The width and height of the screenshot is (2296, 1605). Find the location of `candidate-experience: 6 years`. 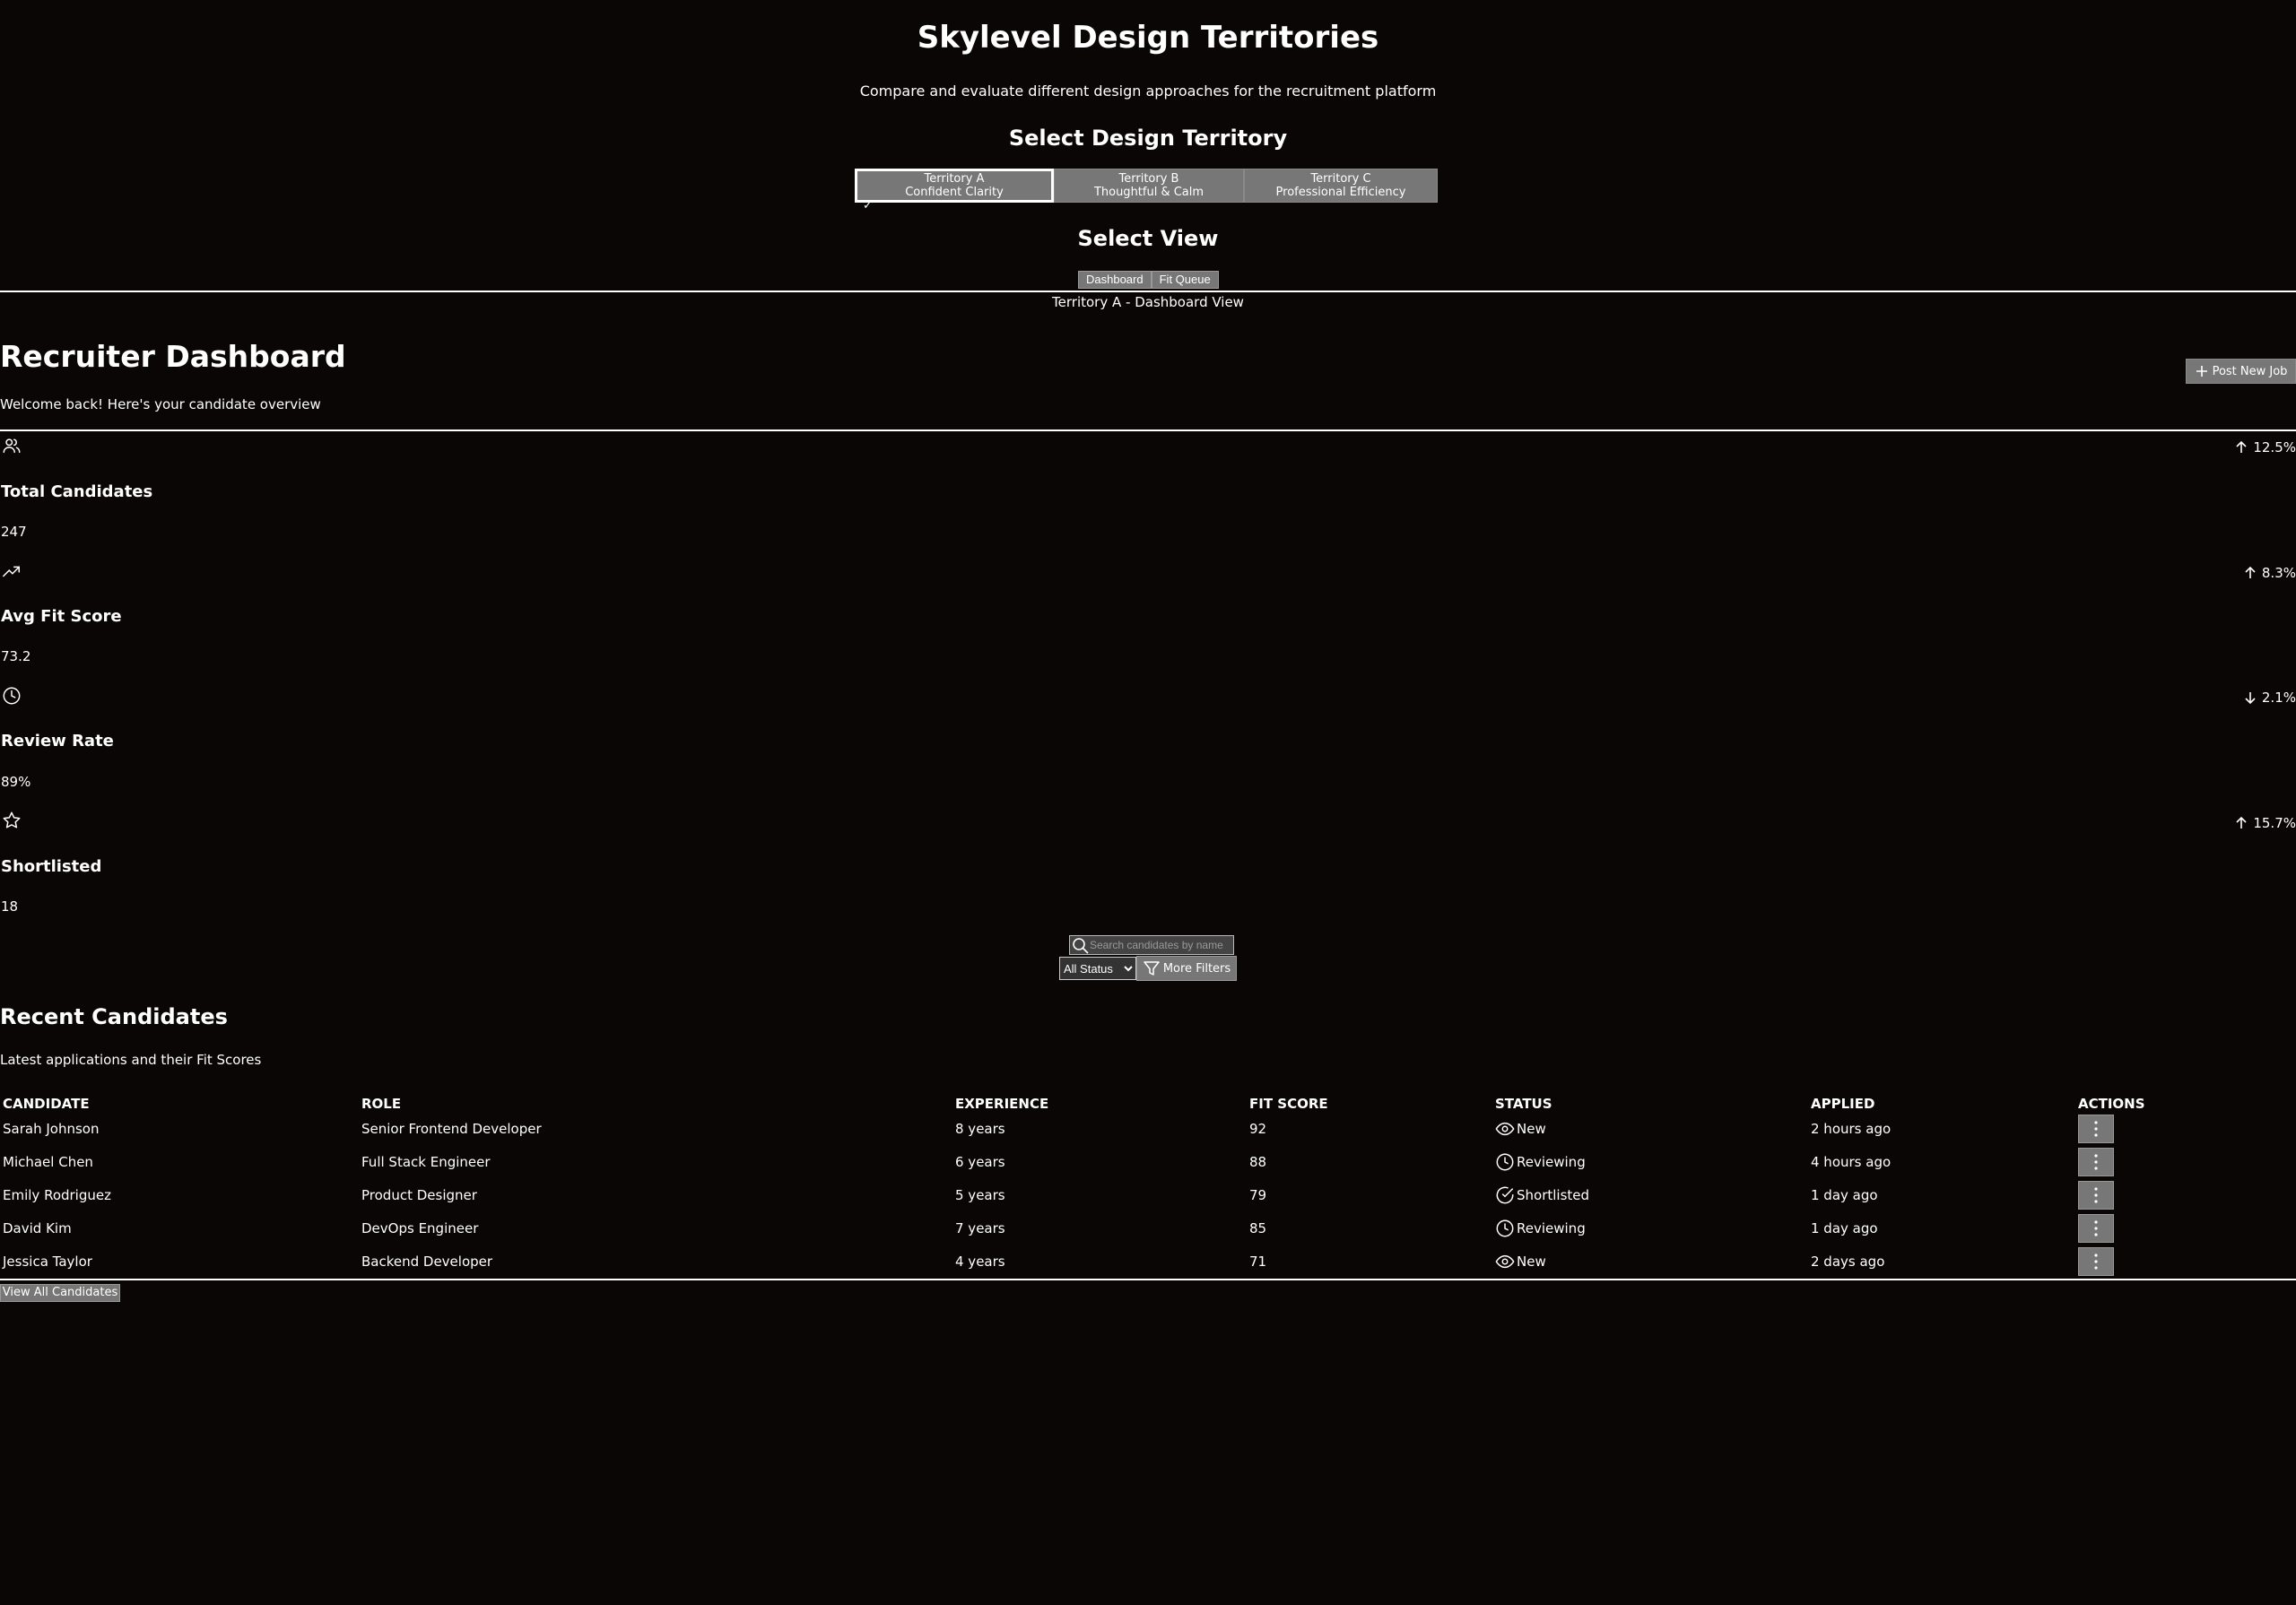

candidate-experience: 6 years is located at coordinates (980, 1161).